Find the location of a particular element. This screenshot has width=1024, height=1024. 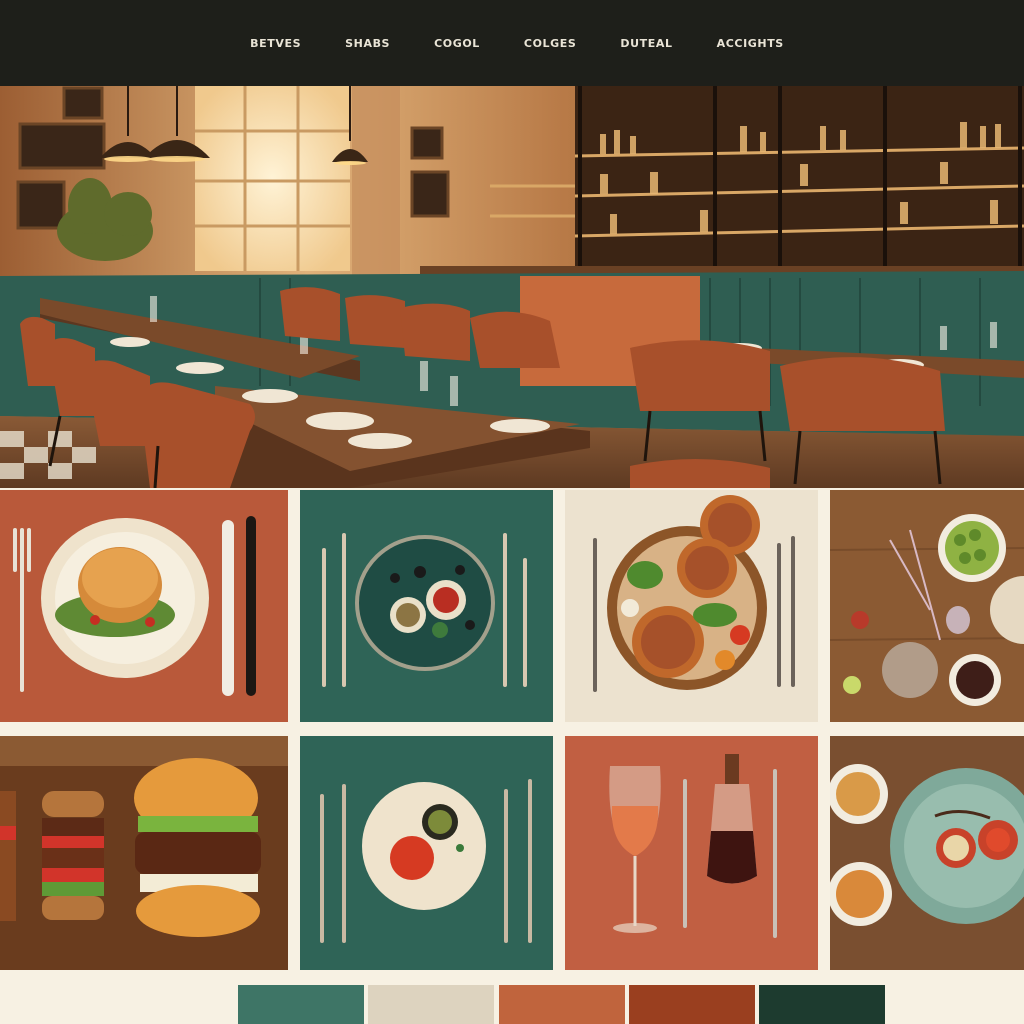

small-plates-illustration is located at coordinates (426, 606).